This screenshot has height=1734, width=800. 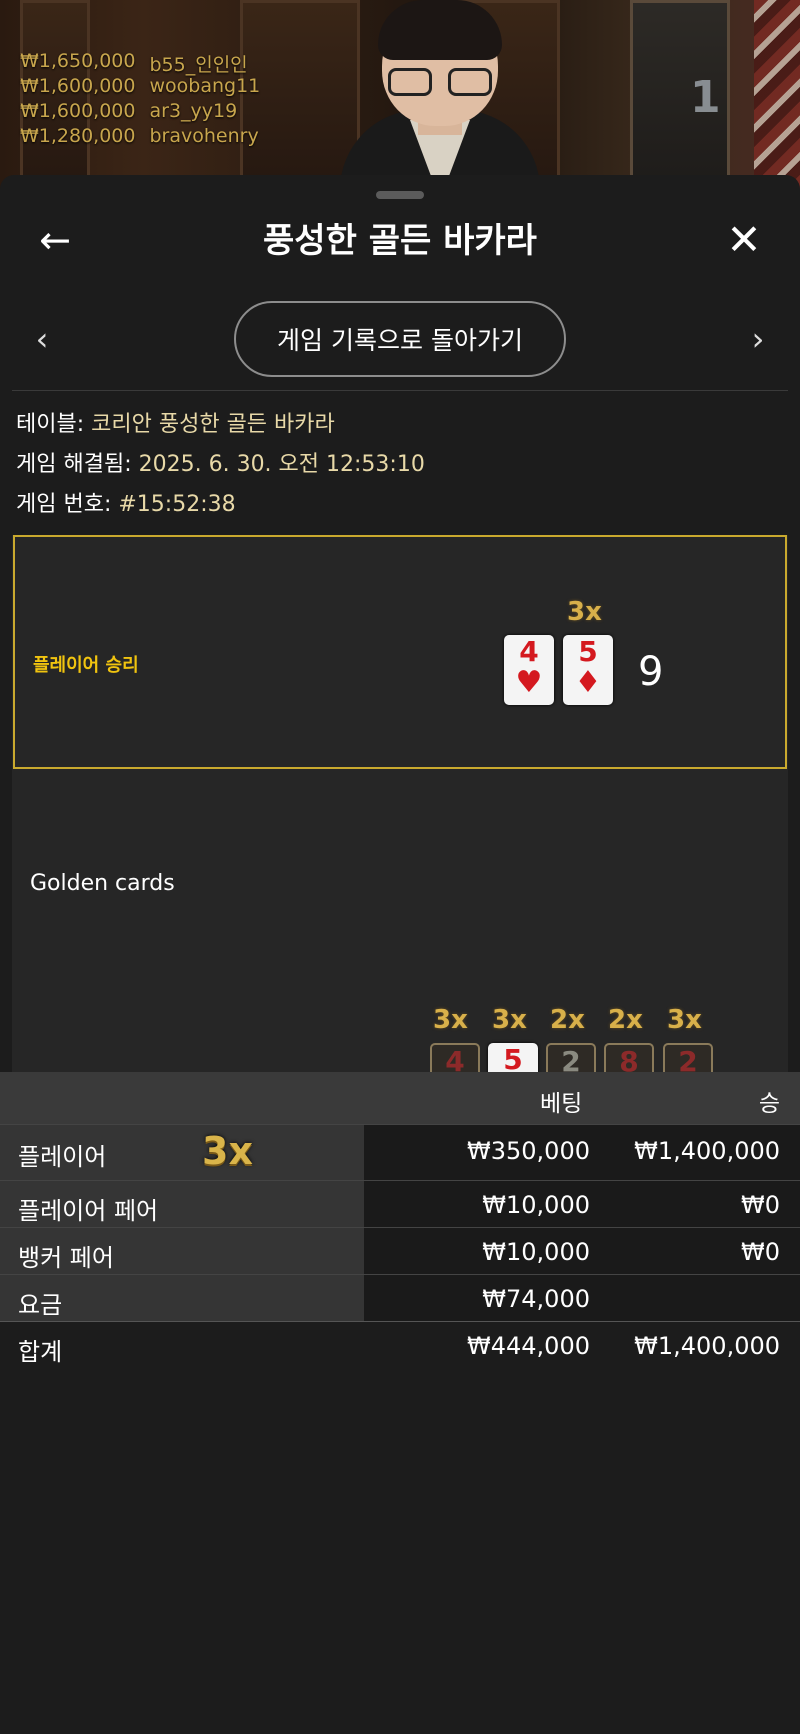 I want to click on playing-card: 5 ♦, so click(x=588, y=670).